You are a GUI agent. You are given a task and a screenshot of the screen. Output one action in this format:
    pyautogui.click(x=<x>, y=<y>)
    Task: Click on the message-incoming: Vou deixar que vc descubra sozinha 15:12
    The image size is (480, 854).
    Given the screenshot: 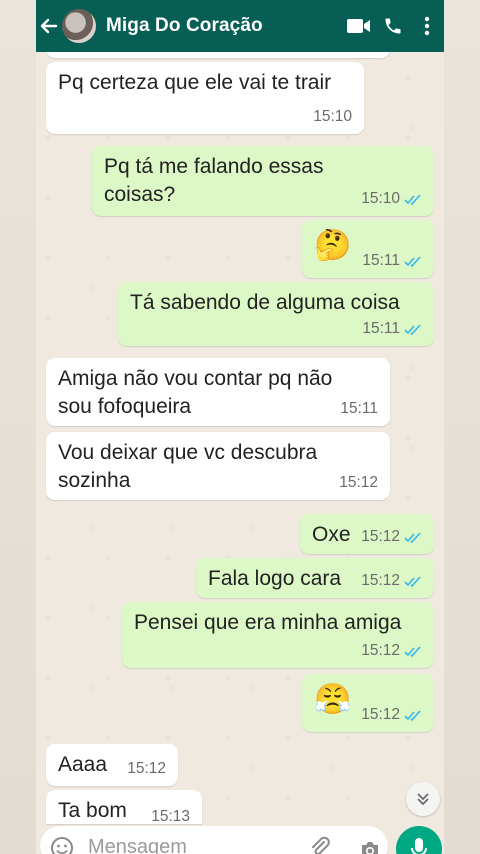 What is the action you would take?
    pyautogui.click(x=218, y=466)
    